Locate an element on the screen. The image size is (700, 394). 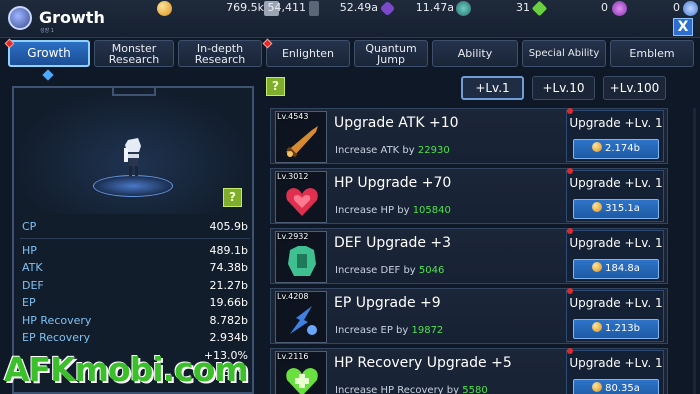
upgrade-desc: Increase ATK by 22930 is located at coordinates (392, 150).